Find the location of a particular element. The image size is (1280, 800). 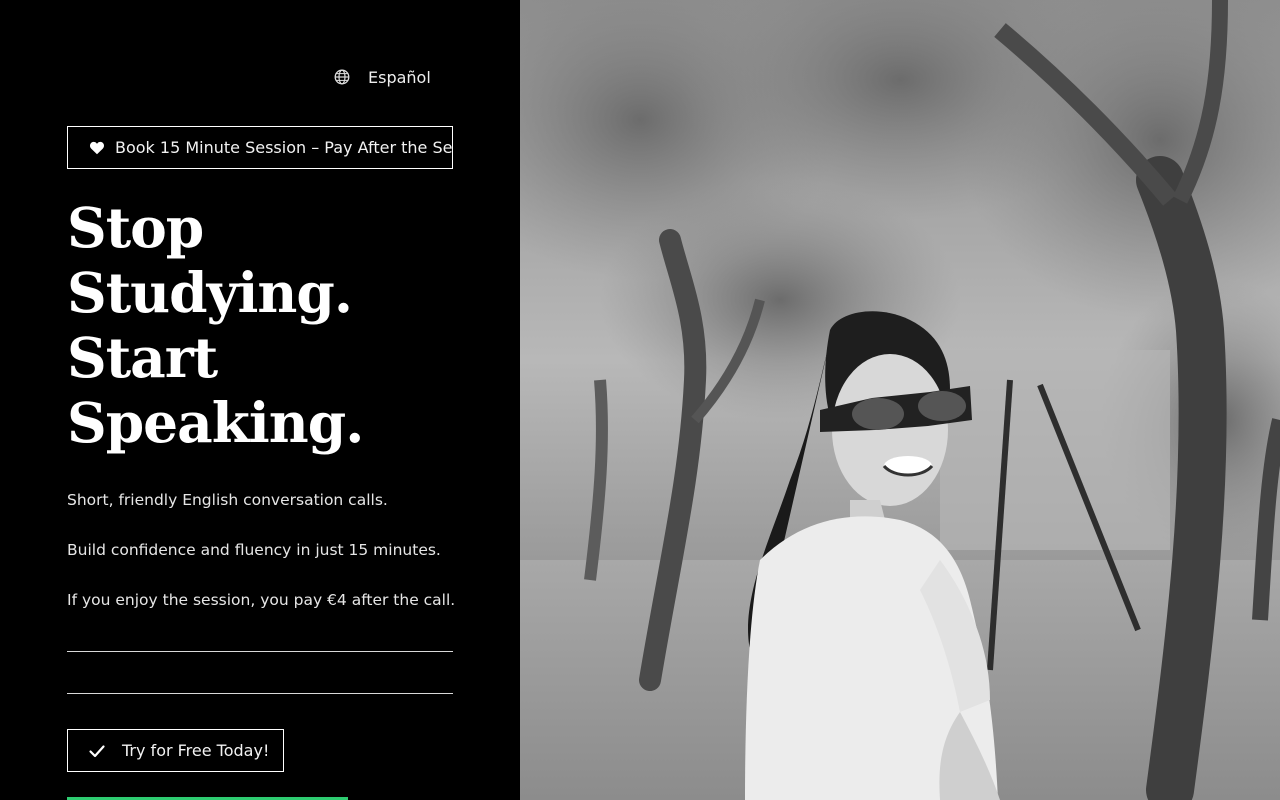

language-switch: Español is located at coordinates (382, 77).